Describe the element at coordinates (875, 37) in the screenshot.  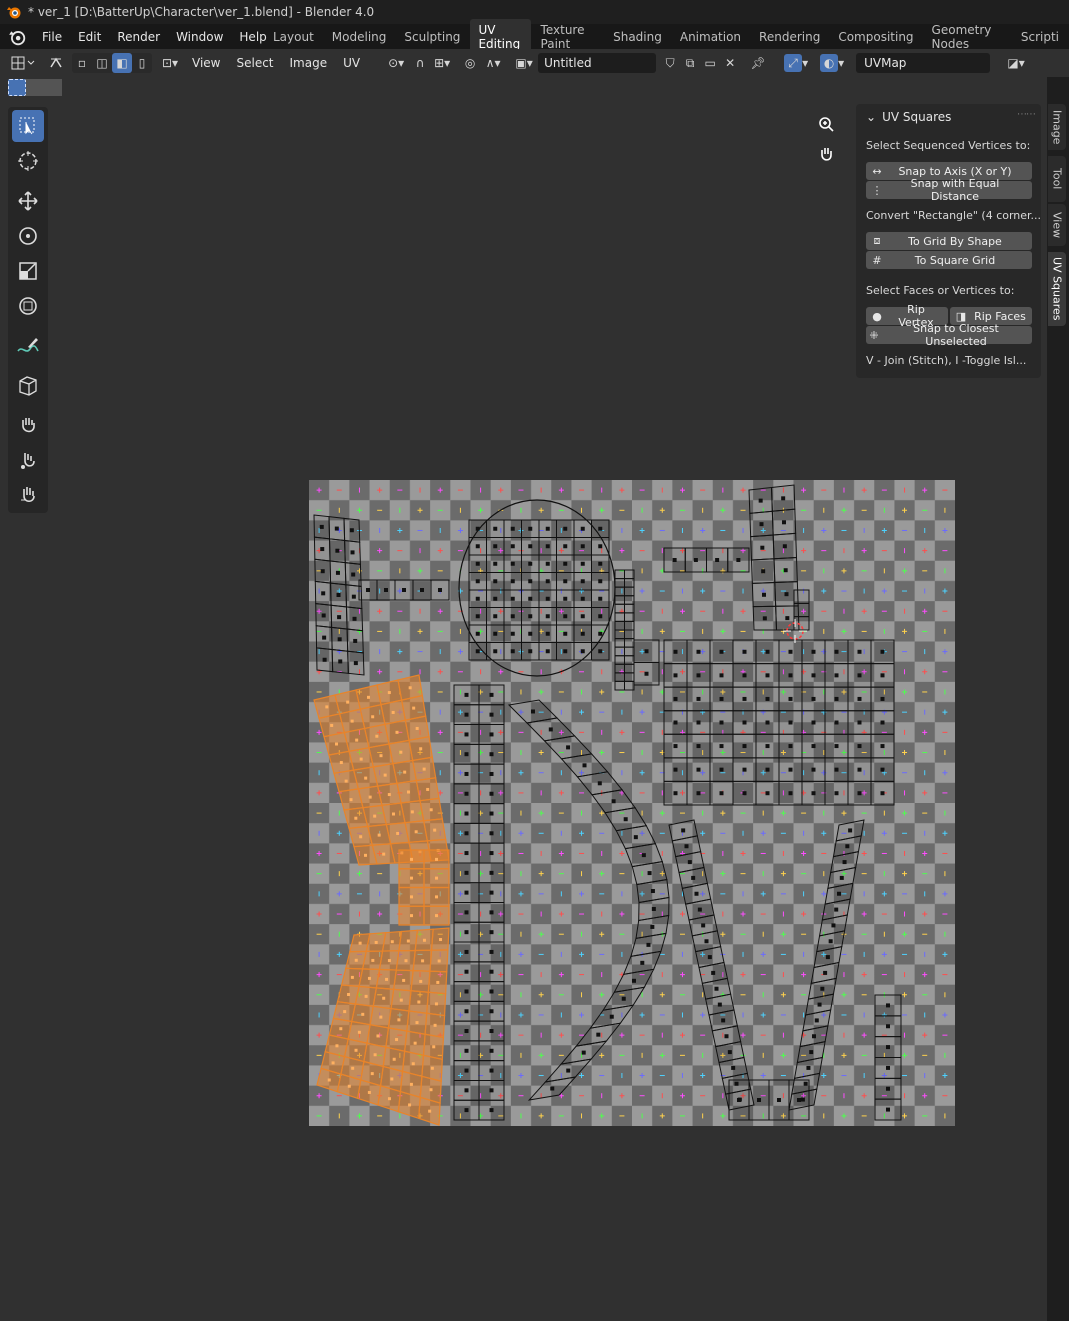
I see `tab-compositing: Compositing` at that location.